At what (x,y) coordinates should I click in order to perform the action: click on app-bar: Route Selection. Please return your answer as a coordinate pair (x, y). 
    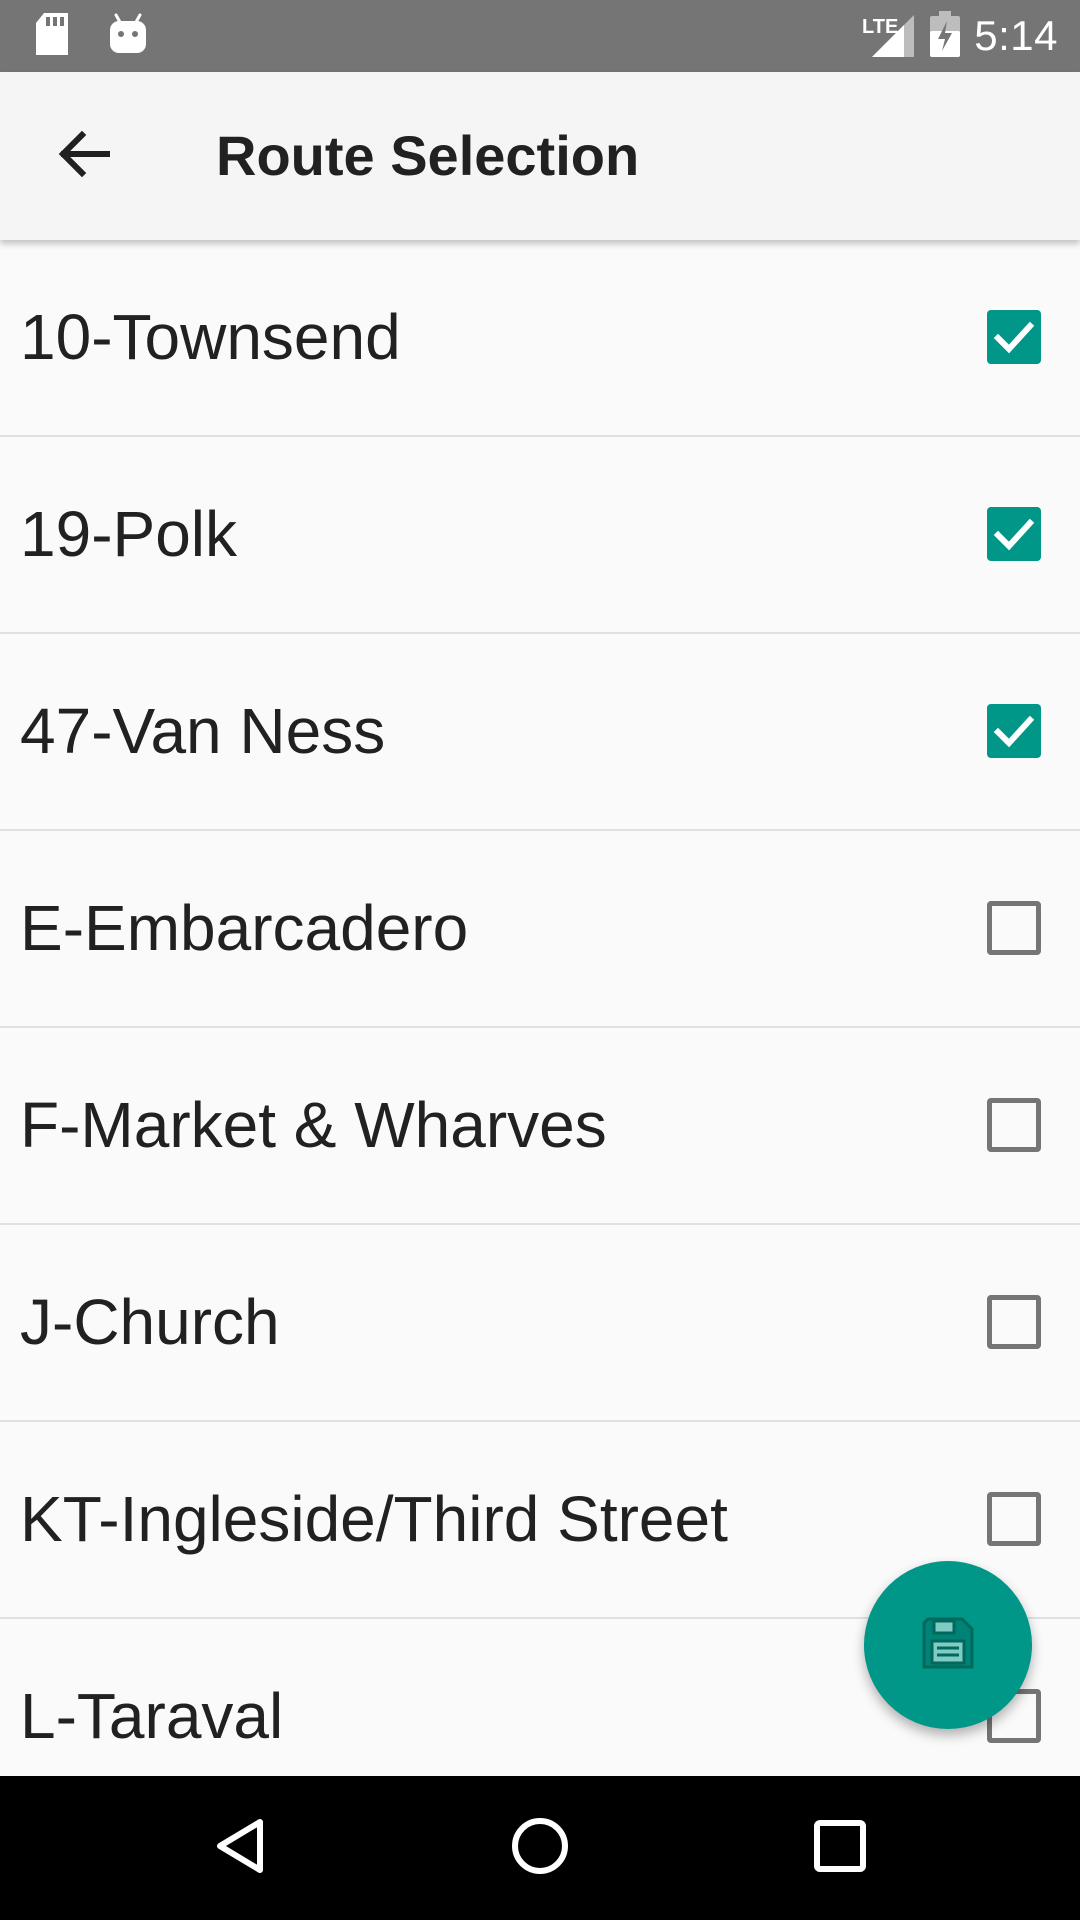
    Looking at the image, I should click on (540, 156).